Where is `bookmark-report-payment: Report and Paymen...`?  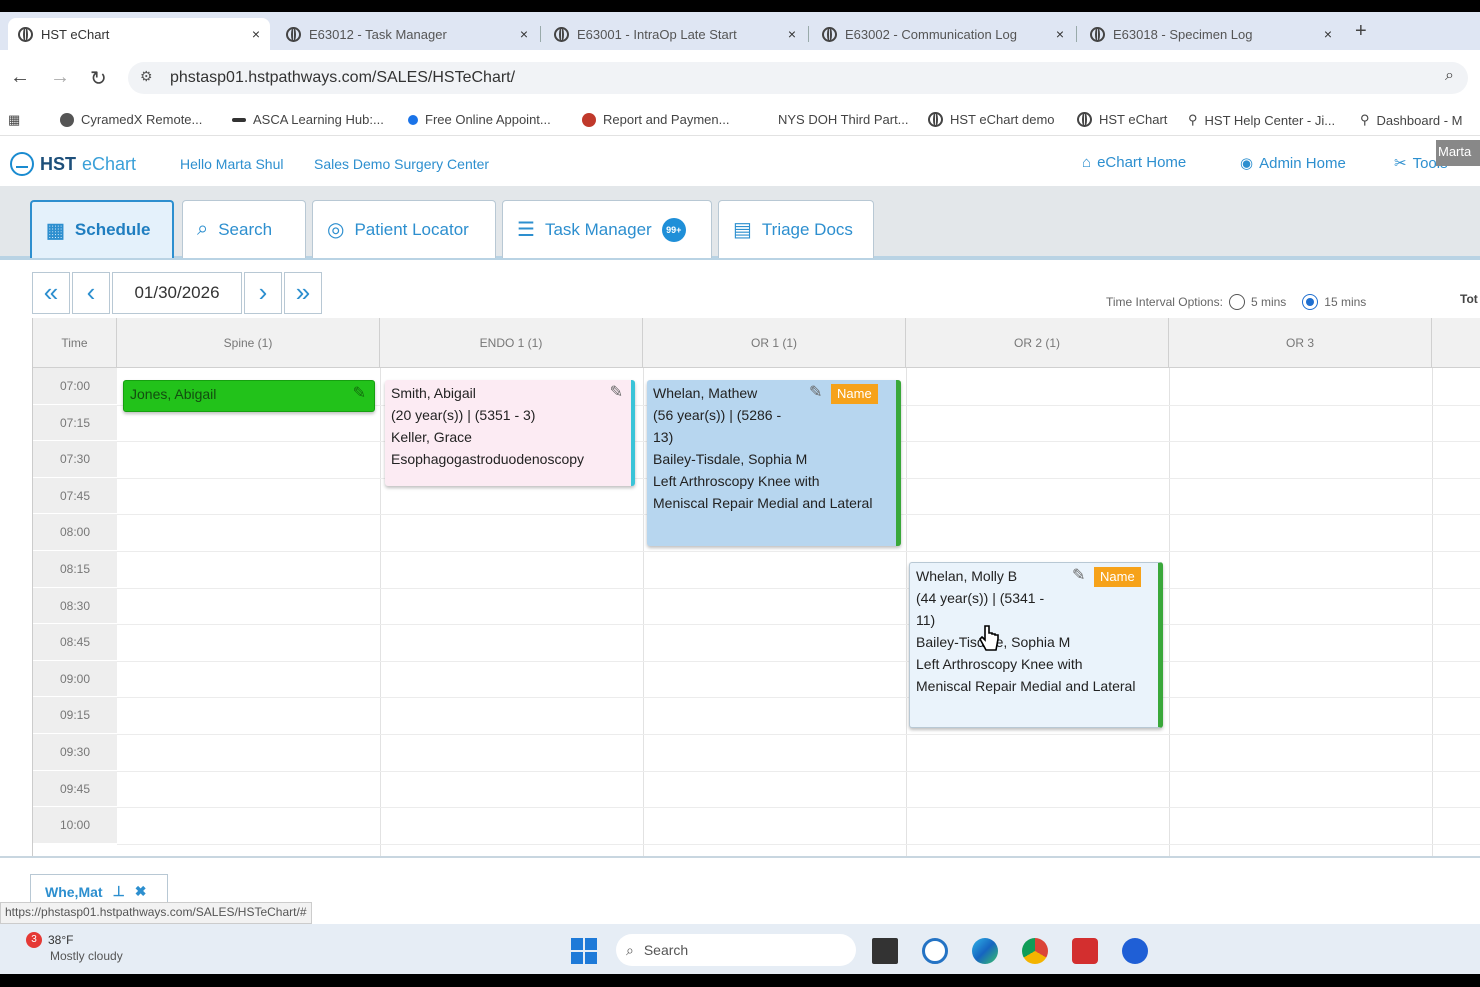
bookmark-report-payment: Report and Paymen... is located at coordinates (655, 119).